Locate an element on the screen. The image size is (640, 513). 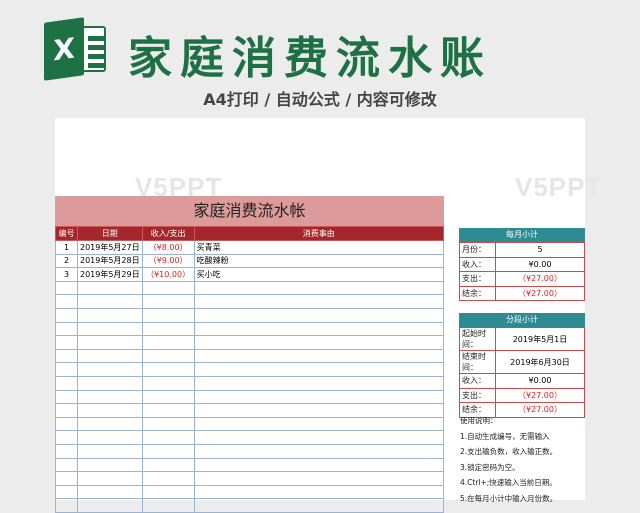
cell-amount: （¥10.00） is located at coordinates (168, 274).